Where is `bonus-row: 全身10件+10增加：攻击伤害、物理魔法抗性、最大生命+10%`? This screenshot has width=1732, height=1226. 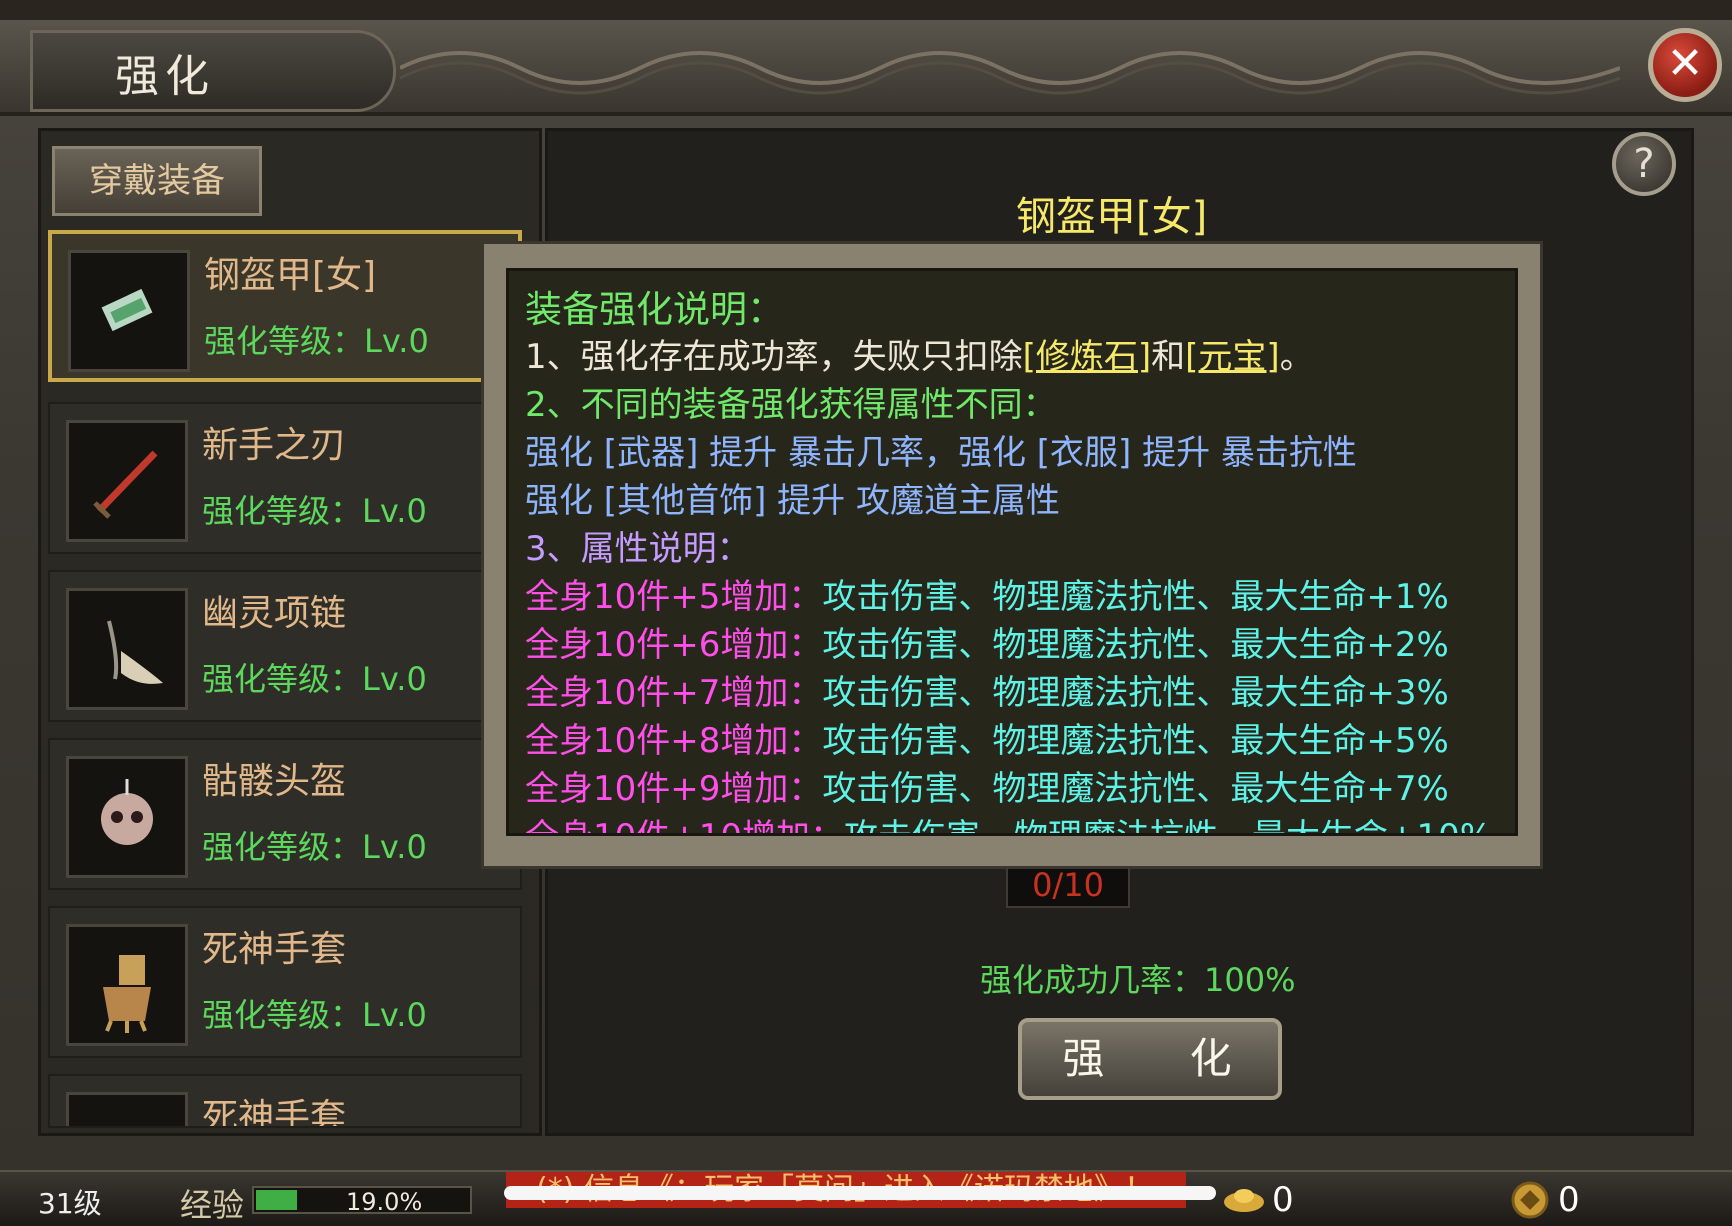
bonus-row: 全身10件+10增加：攻击伤害、物理魔法抗性、最大生命+10% is located at coordinates (1008, 821).